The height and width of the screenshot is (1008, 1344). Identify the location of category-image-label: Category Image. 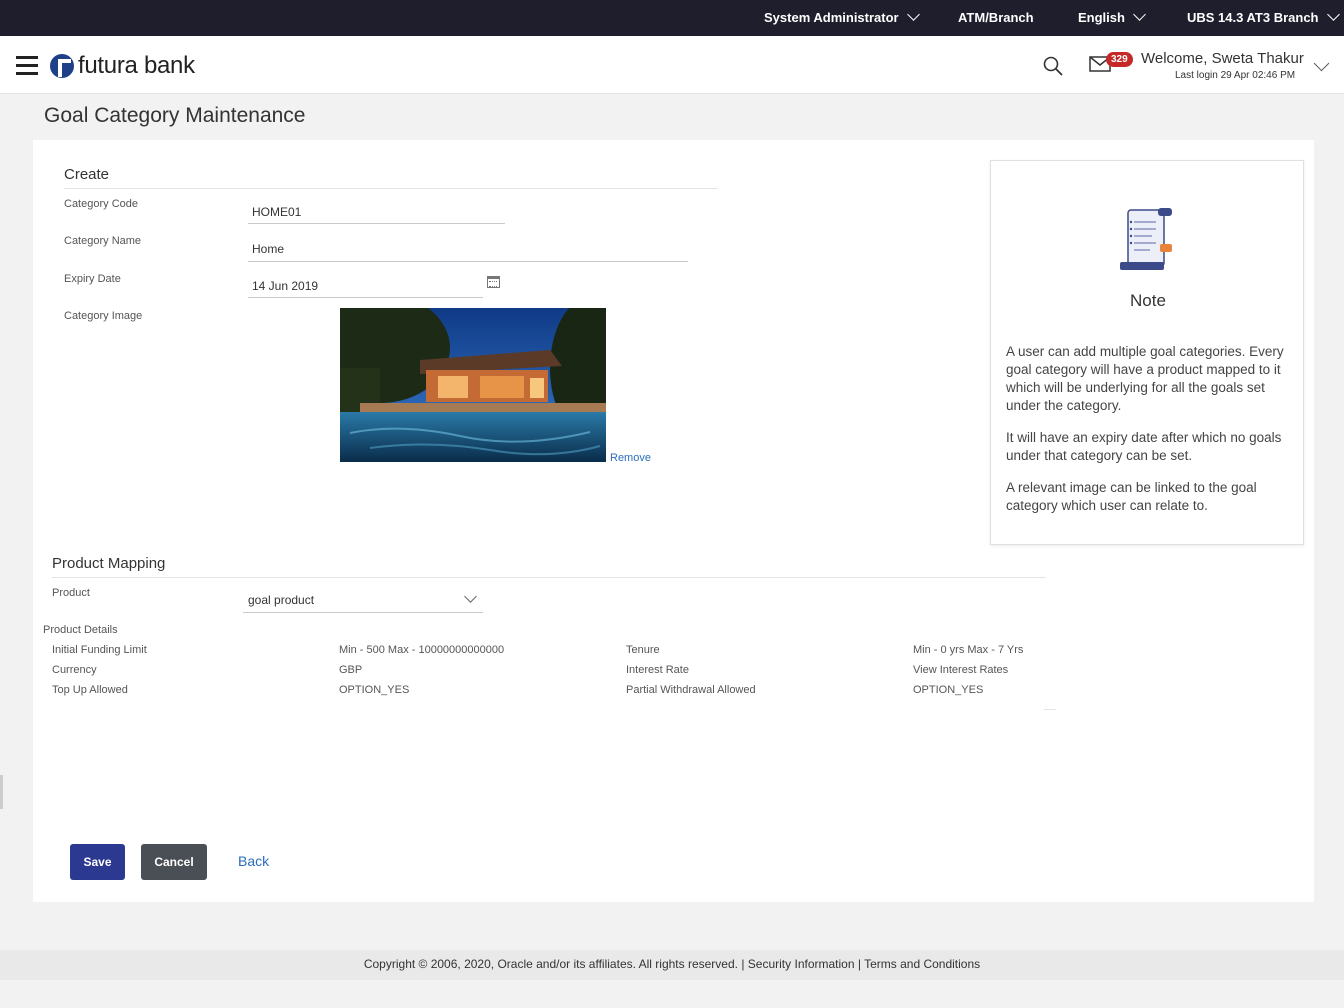
(103, 316).